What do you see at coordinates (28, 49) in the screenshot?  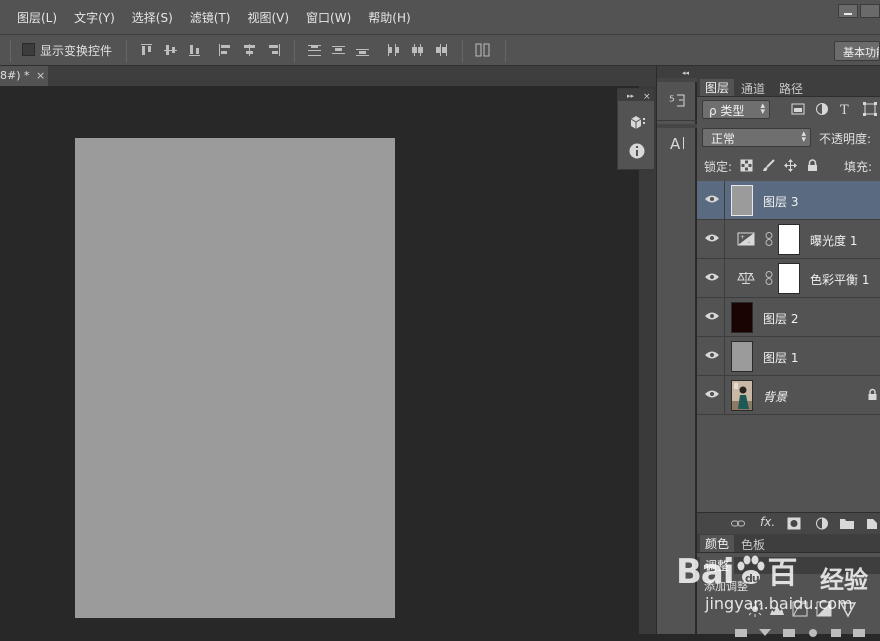 I see `show-transform-checkbox` at bounding box center [28, 49].